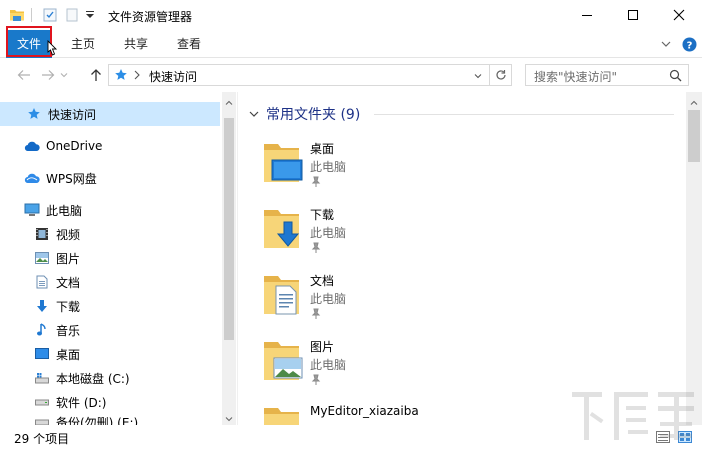  What do you see at coordinates (150, 17) in the screenshot?
I see `window-title: 文件资源管理器` at bounding box center [150, 17].